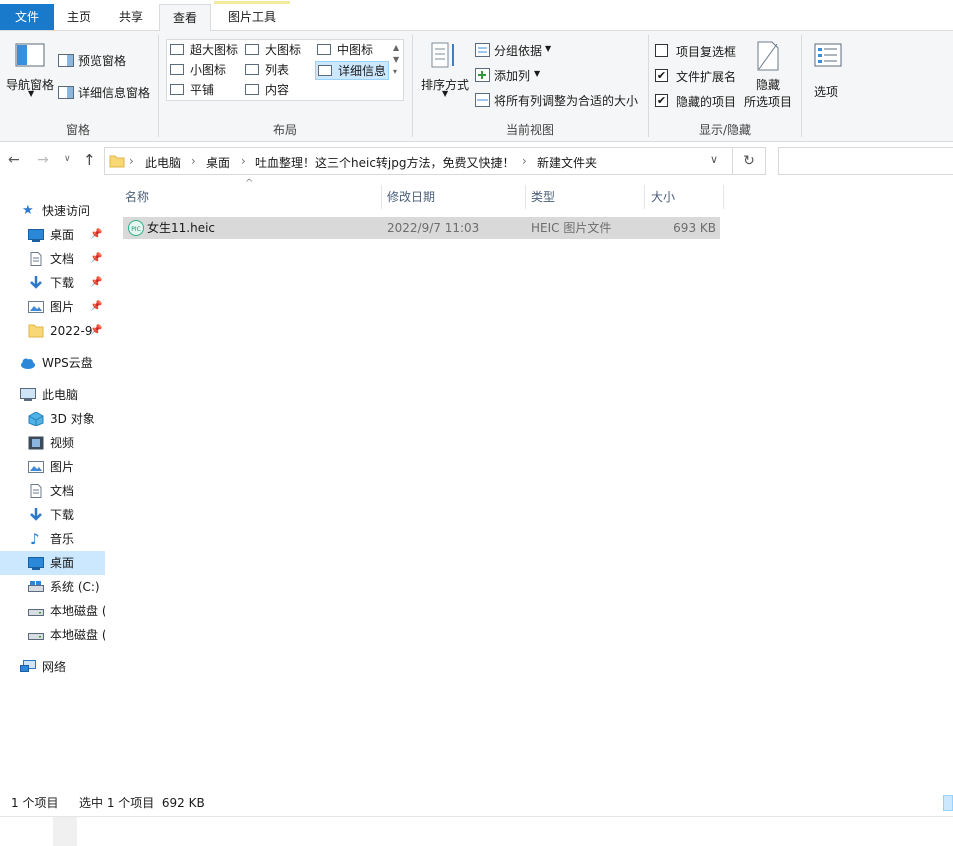 This screenshot has width=953, height=846. I want to click on layout-tiles: 平铺, so click(192, 90).